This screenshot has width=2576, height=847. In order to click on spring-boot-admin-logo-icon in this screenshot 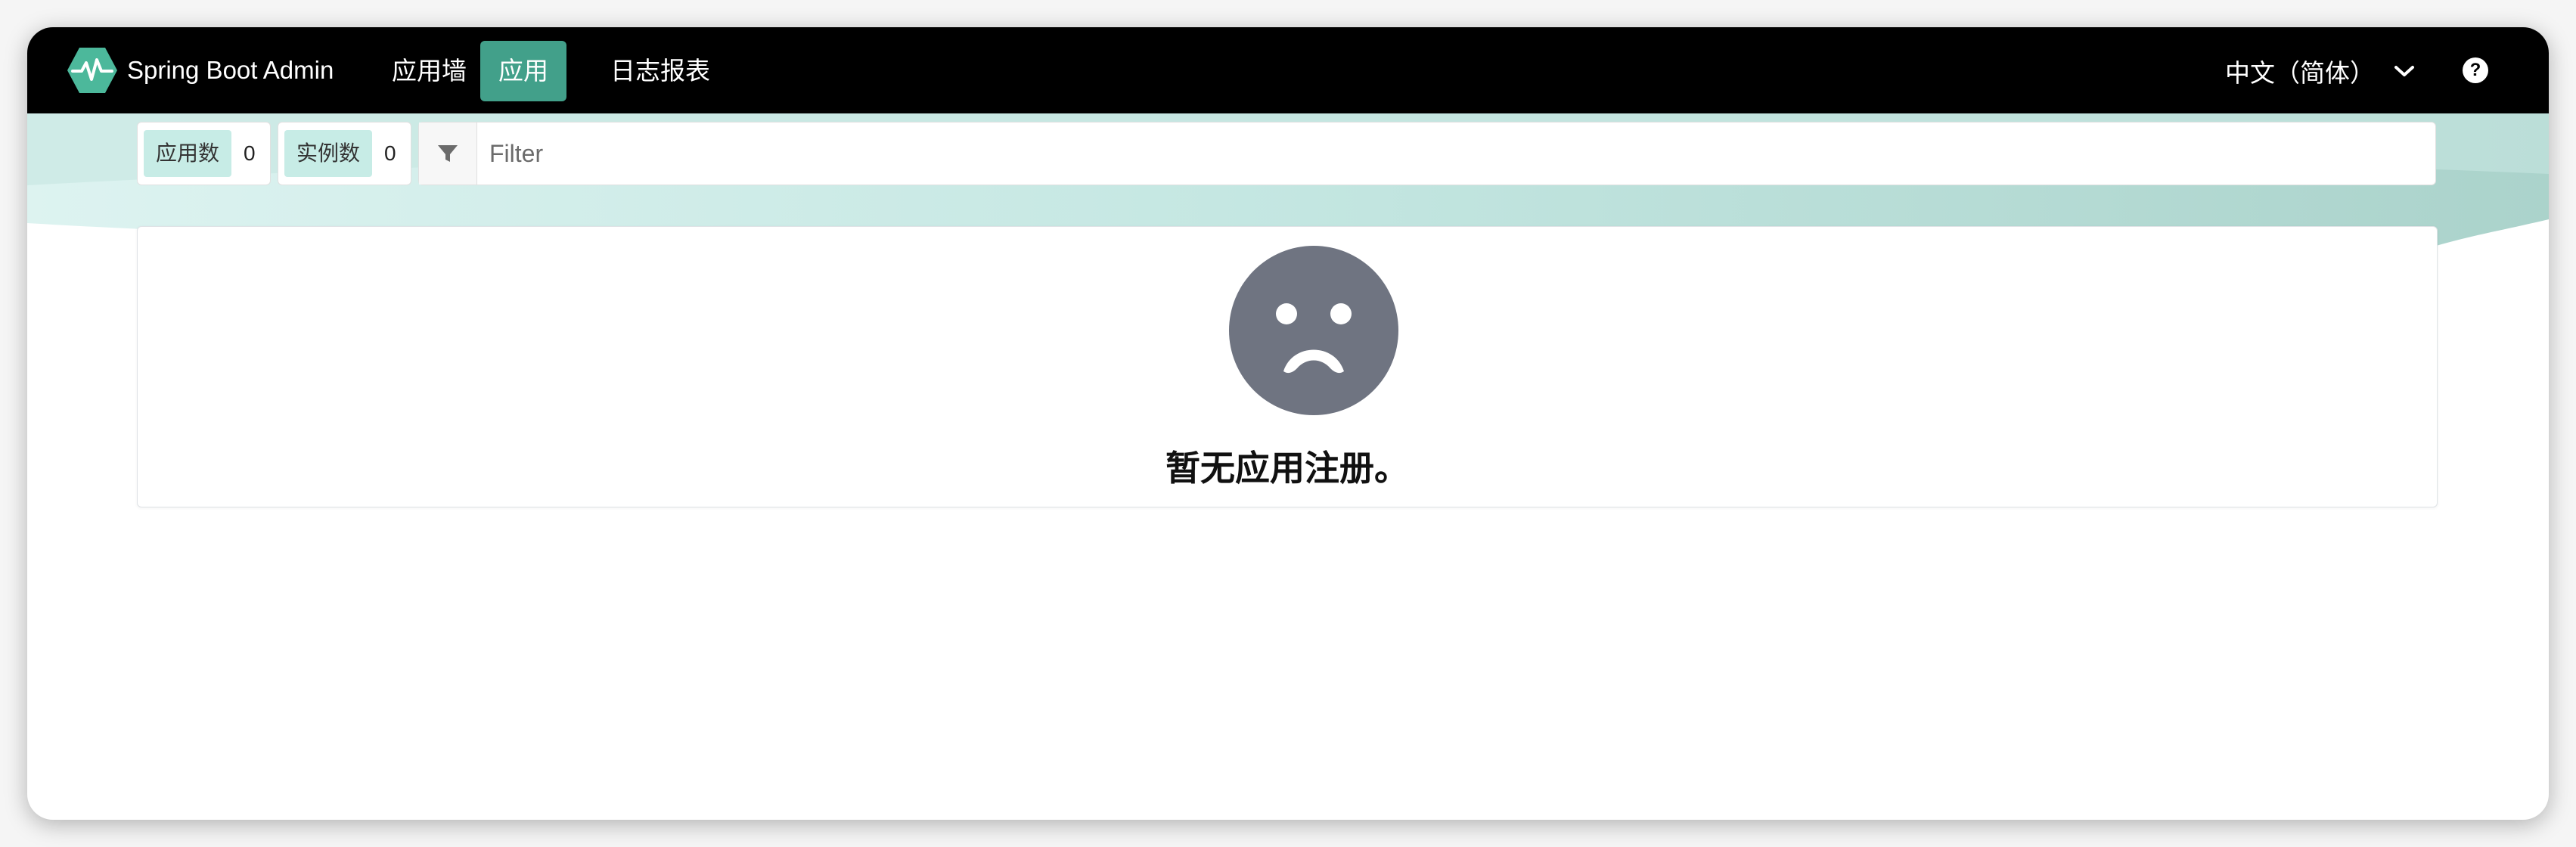, I will do `click(92, 70)`.